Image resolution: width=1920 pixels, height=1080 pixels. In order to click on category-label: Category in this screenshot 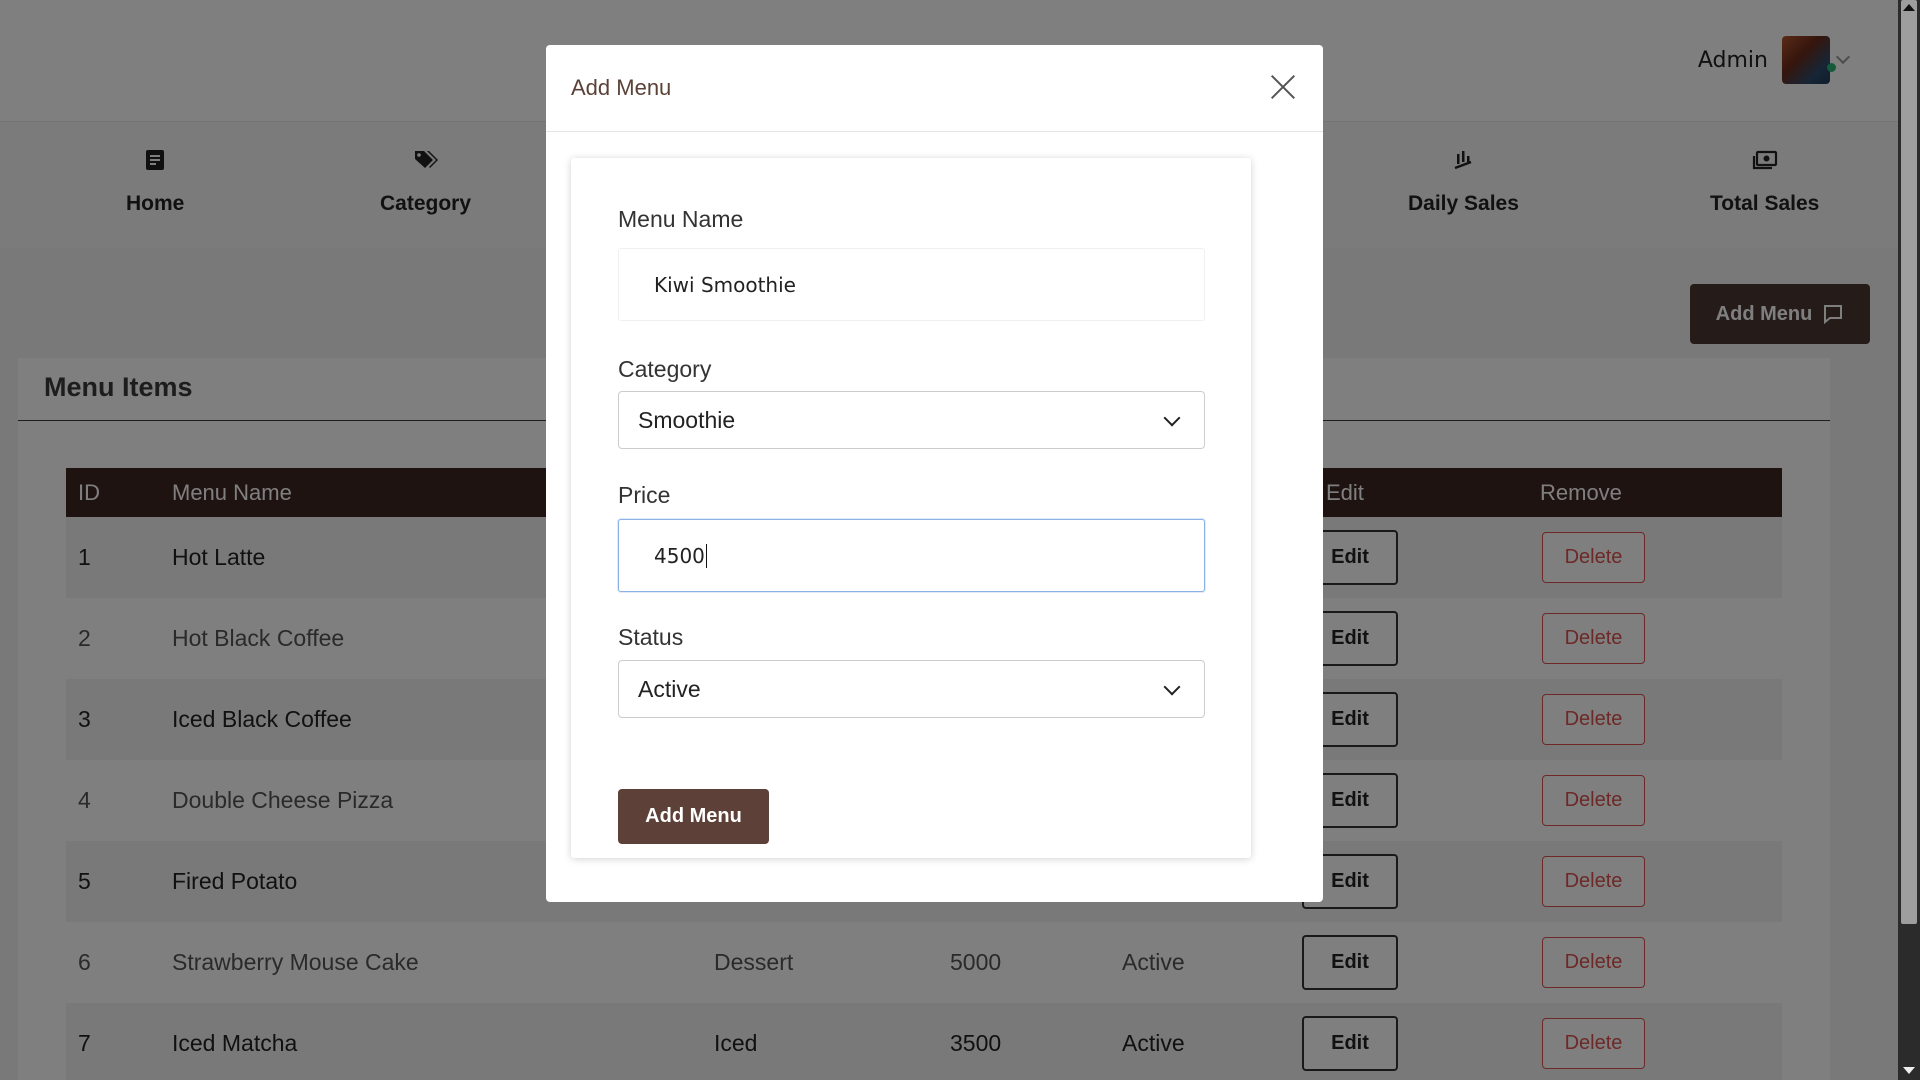, I will do `click(665, 369)`.